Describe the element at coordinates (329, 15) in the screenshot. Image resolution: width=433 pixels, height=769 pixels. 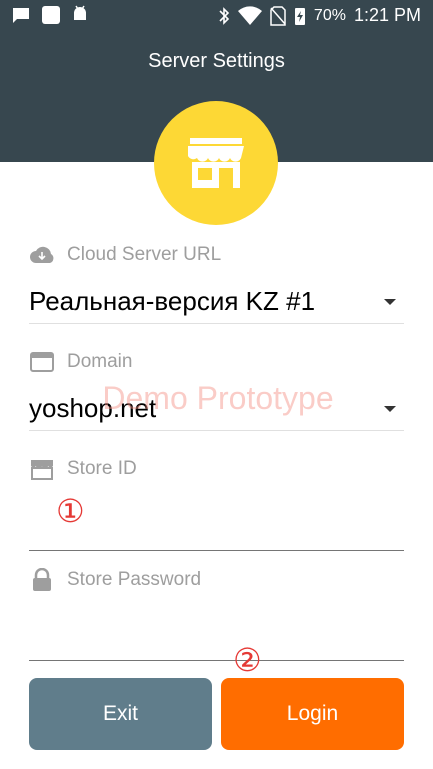
I see `battery-percent: 70%` at that location.